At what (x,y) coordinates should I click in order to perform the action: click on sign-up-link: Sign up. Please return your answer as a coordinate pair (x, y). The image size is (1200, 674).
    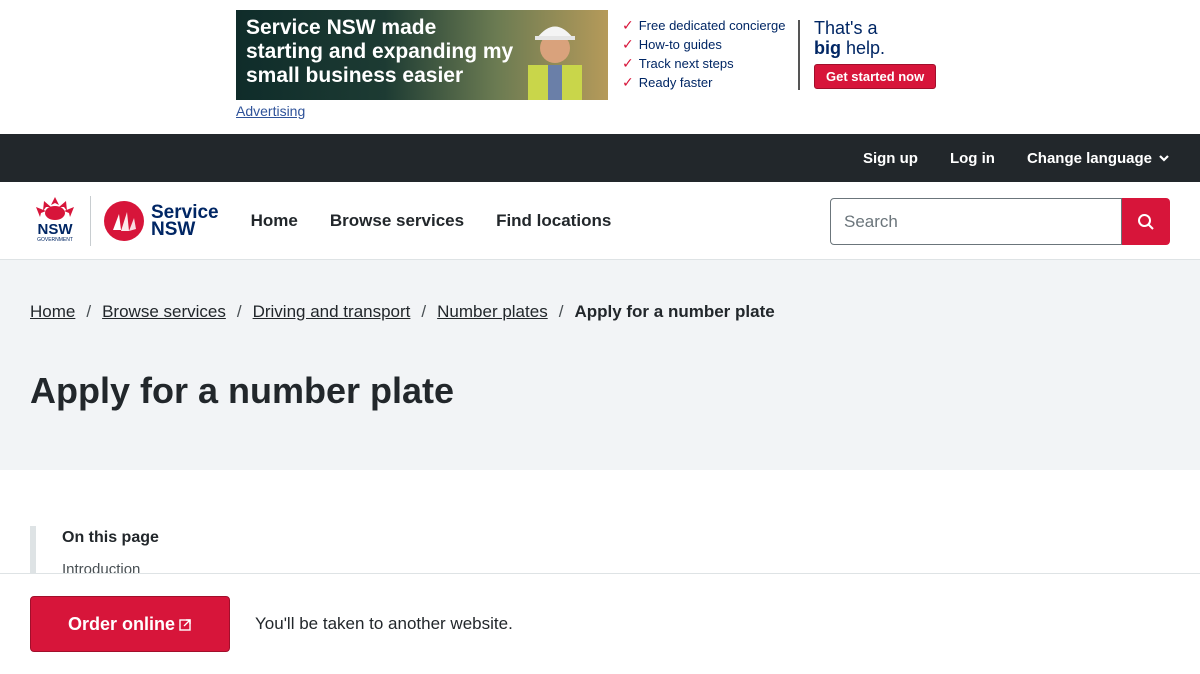
    Looking at the image, I should click on (890, 158).